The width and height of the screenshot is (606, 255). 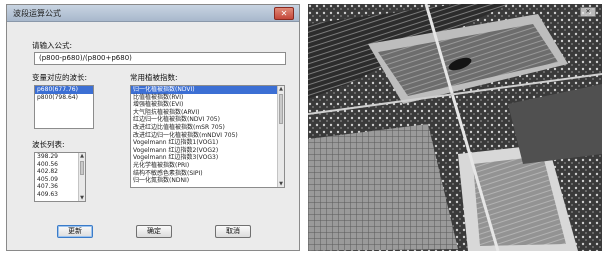 What do you see at coordinates (64, 90) in the screenshot?
I see `variable-item: p680(677.76)` at bounding box center [64, 90].